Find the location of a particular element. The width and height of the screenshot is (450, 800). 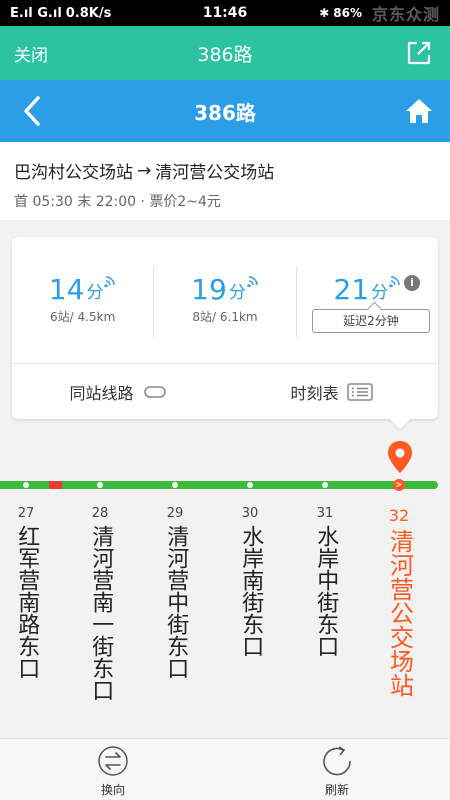

station-item: 28 清河营南一街东口 is located at coordinates (100, 603).